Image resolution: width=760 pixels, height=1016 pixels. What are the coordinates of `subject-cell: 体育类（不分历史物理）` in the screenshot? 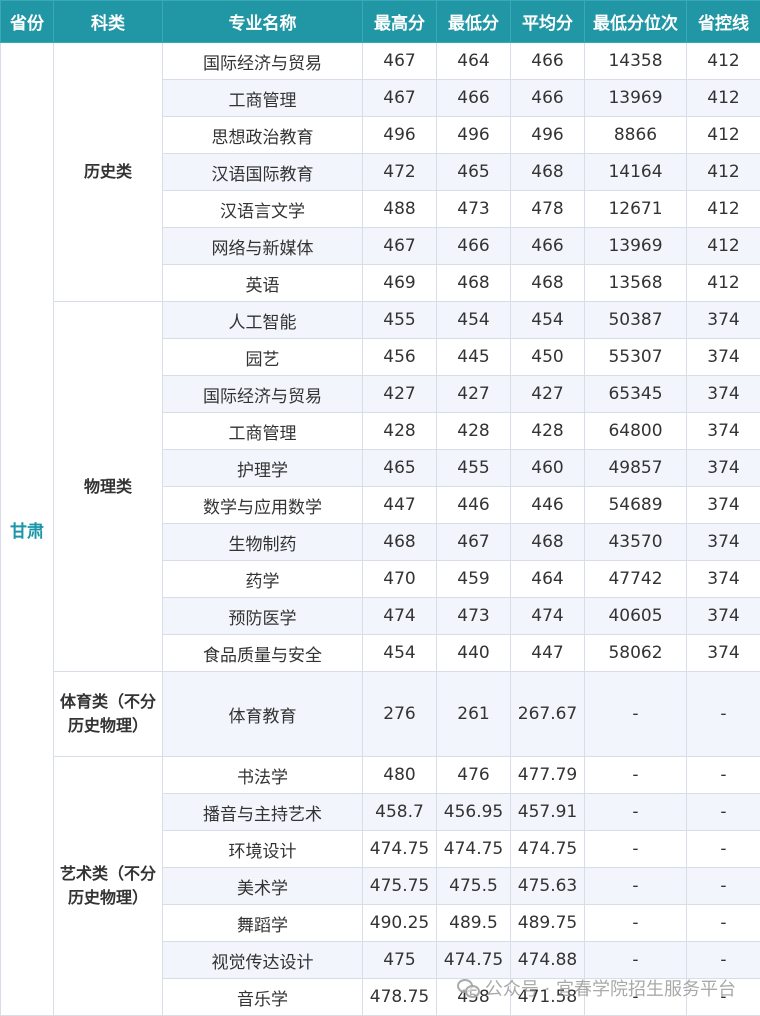 It's located at (108, 714).